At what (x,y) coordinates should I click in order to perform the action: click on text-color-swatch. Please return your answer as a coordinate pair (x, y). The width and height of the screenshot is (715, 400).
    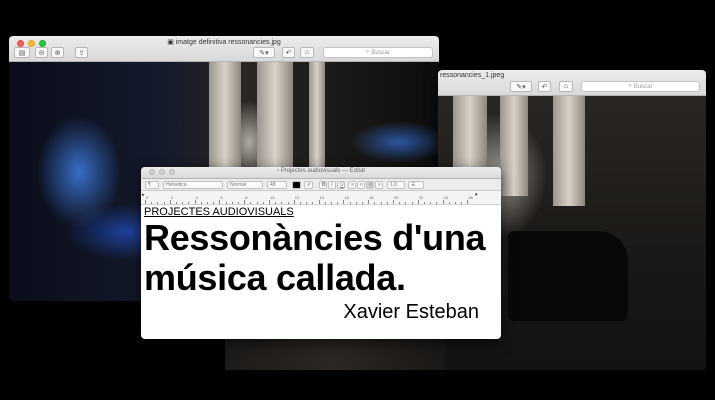
    Looking at the image, I should click on (296, 185).